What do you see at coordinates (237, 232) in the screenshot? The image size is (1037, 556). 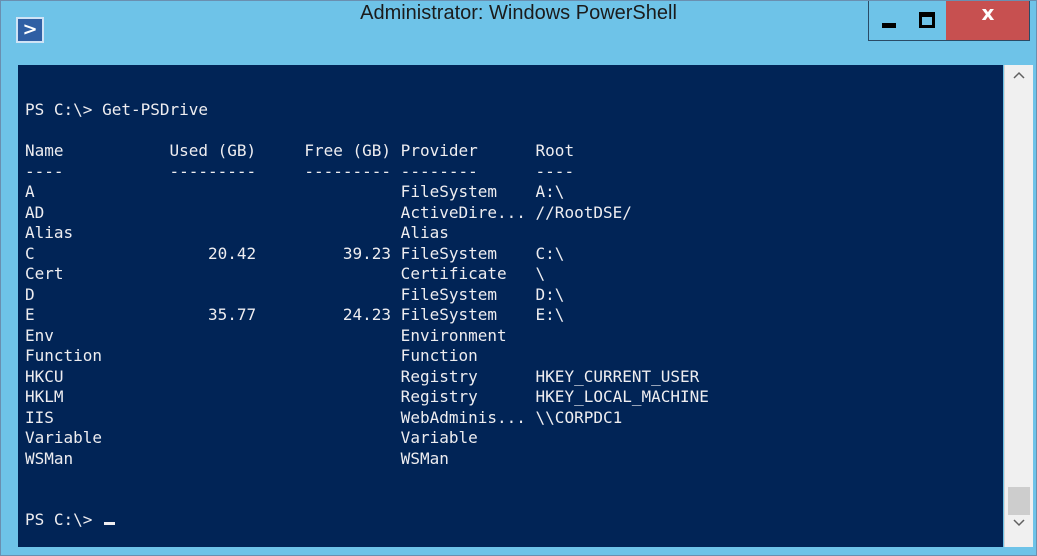 I see `console-line: Alias Alias` at bounding box center [237, 232].